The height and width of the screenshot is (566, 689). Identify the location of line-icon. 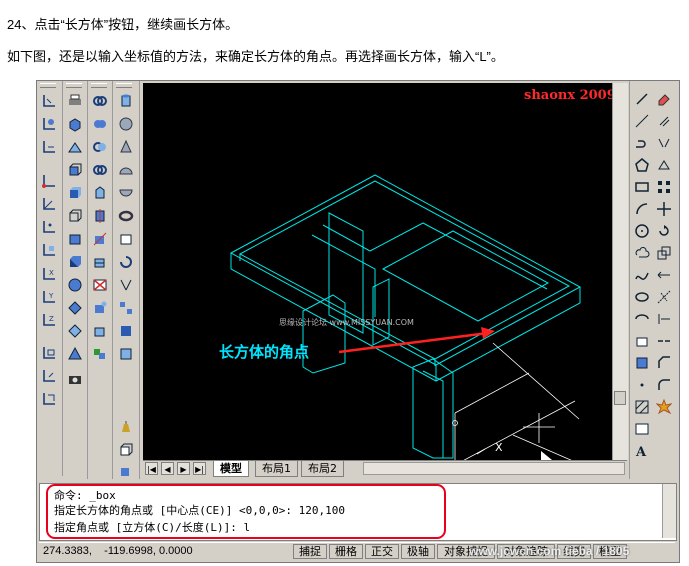
(642, 99).